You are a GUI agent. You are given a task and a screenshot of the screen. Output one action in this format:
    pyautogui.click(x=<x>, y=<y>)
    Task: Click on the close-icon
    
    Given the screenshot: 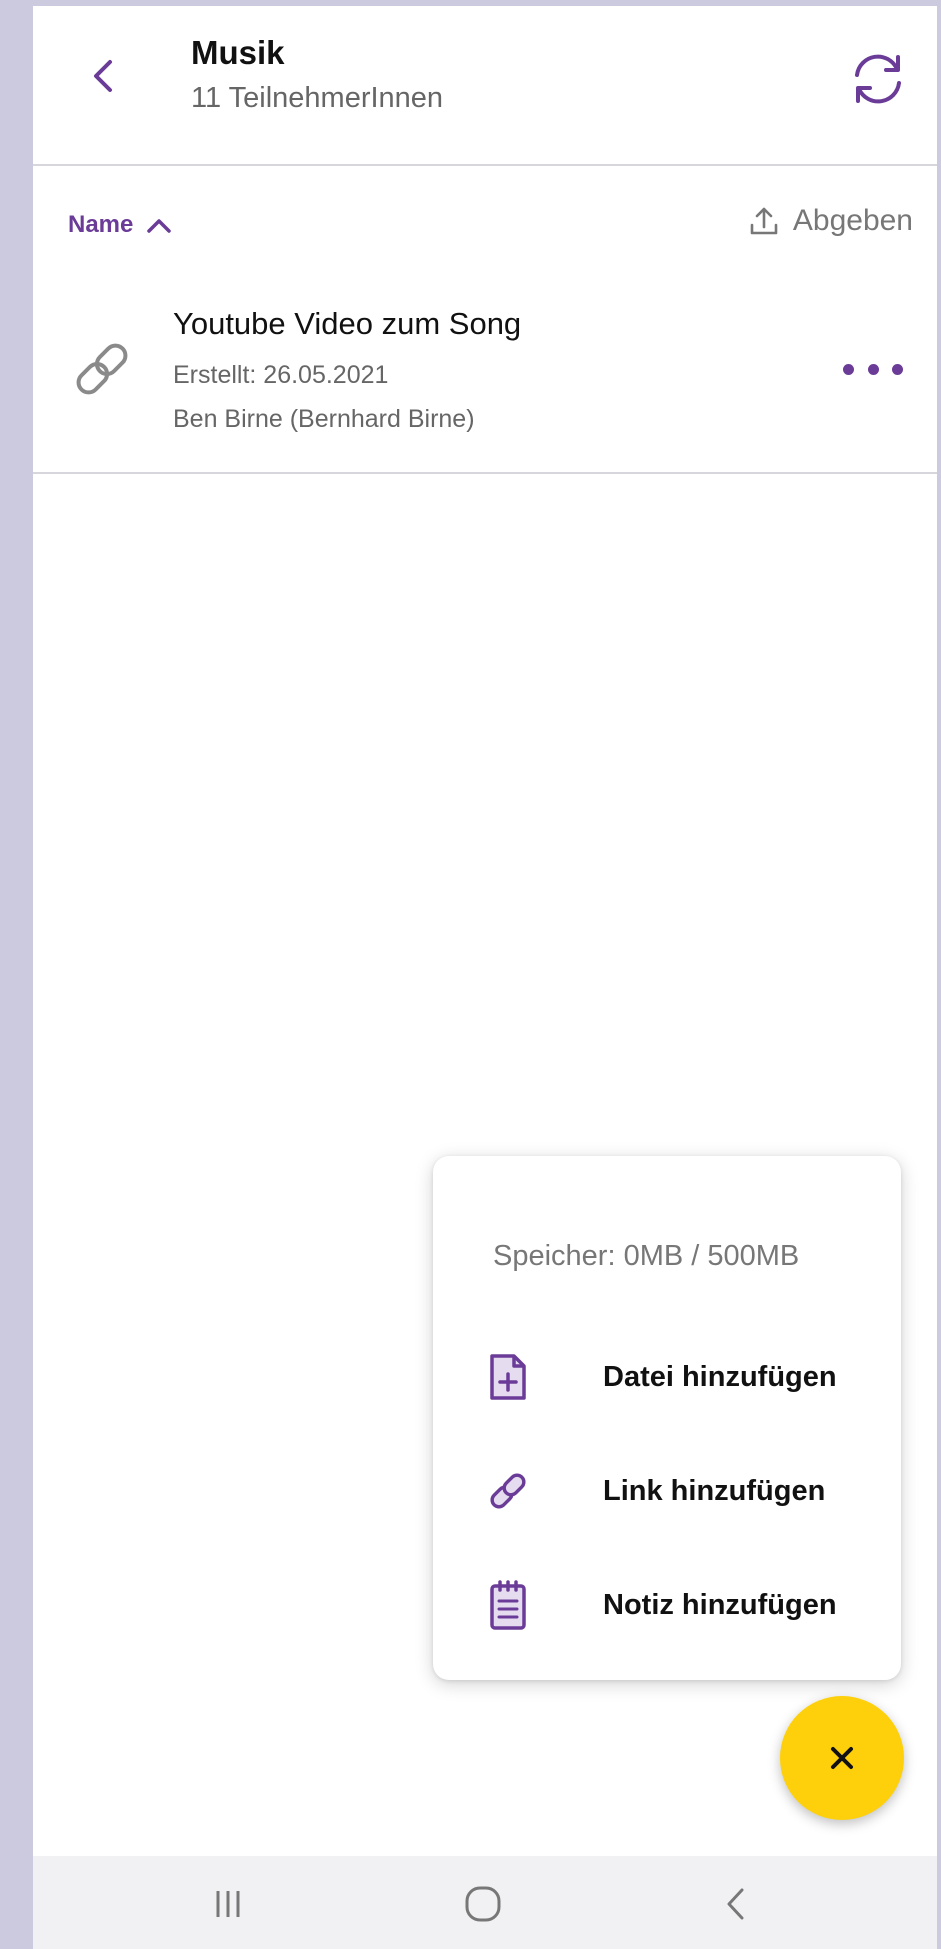 What is the action you would take?
    pyautogui.click(x=842, y=1758)
    